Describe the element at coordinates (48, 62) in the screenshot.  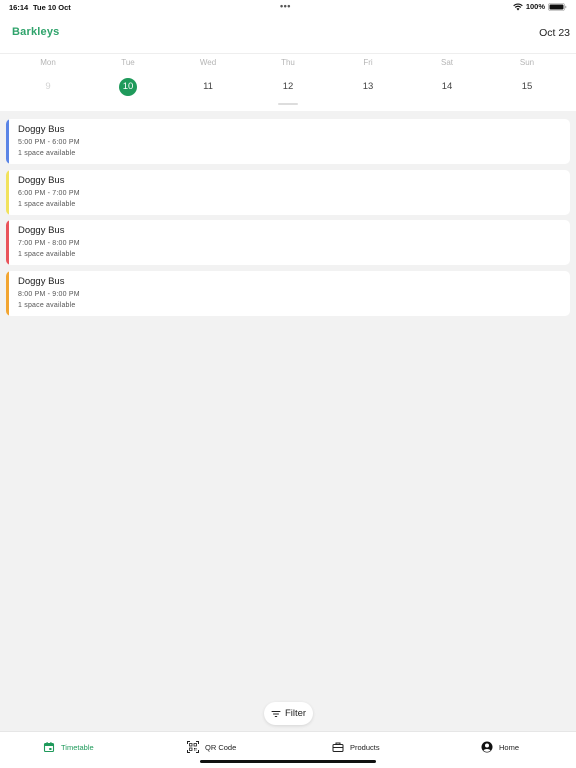
I see `day-name: Mon` at that location.